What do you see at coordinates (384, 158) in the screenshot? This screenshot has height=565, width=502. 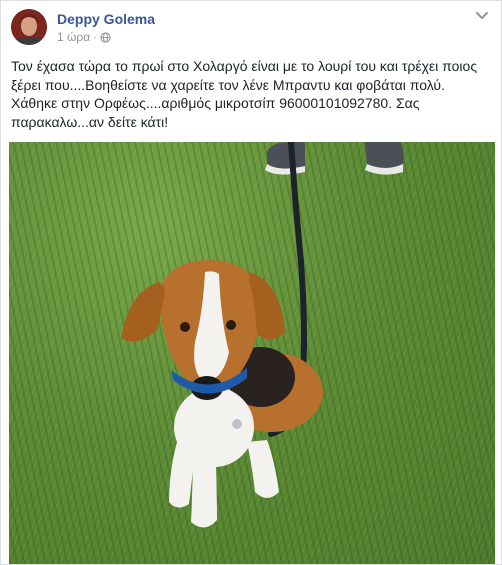 I see `sneaker-right` at bounding box center [384, 158].